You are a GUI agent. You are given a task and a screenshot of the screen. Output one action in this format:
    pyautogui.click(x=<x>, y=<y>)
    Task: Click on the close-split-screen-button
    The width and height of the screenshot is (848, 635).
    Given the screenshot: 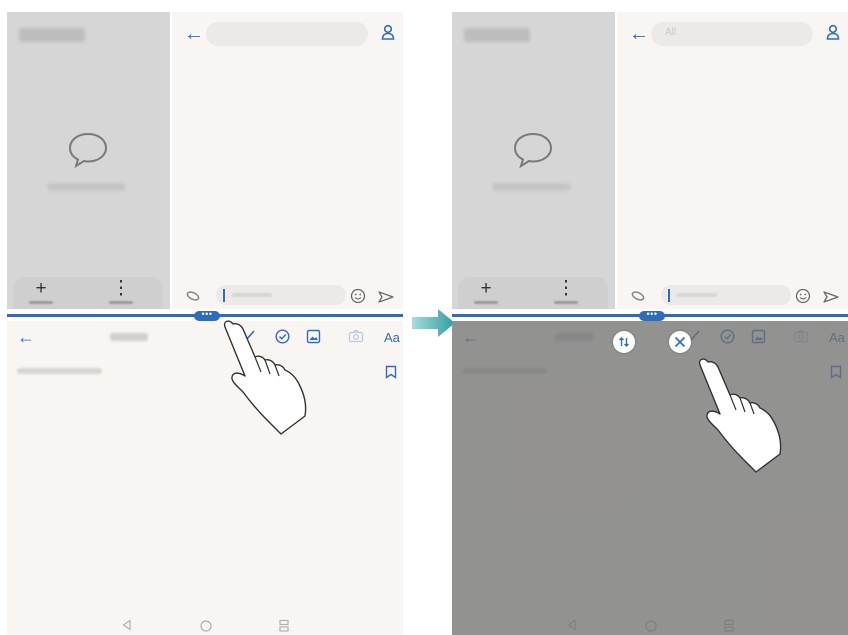 What is the action you would take?
    pyautogui.click(x=680, y=342)
    